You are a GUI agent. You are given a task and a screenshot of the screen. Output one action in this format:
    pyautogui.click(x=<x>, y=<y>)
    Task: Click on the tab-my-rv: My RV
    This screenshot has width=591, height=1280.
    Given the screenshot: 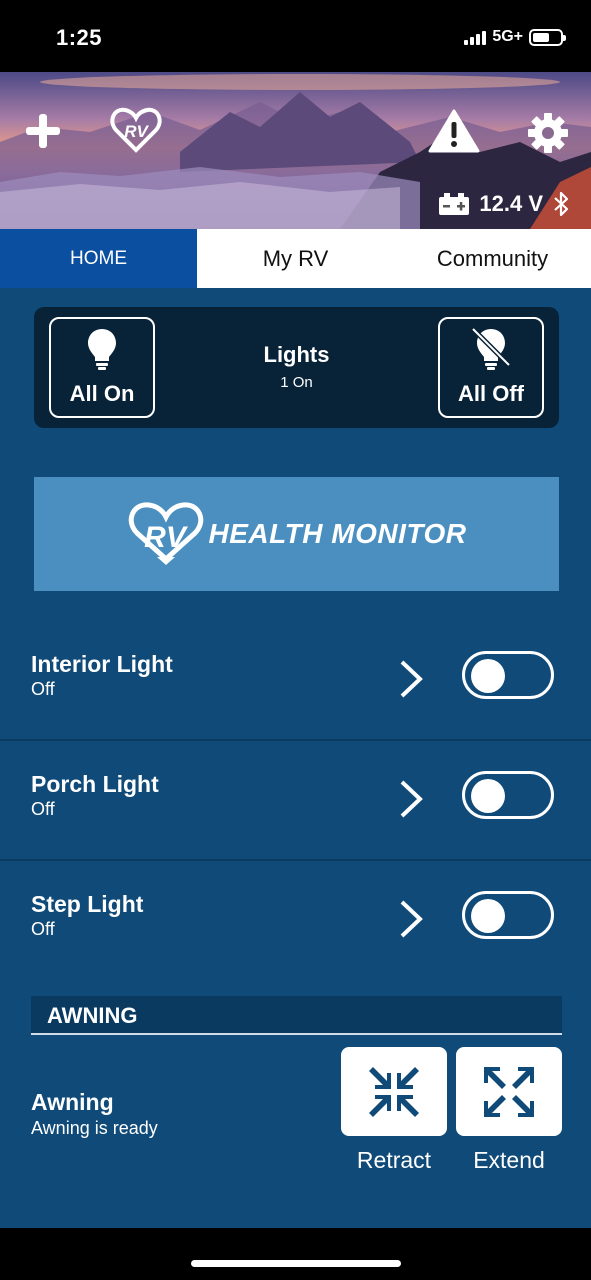 What is the action you would take?
    pyautogui.click(x=295, y=258)
    